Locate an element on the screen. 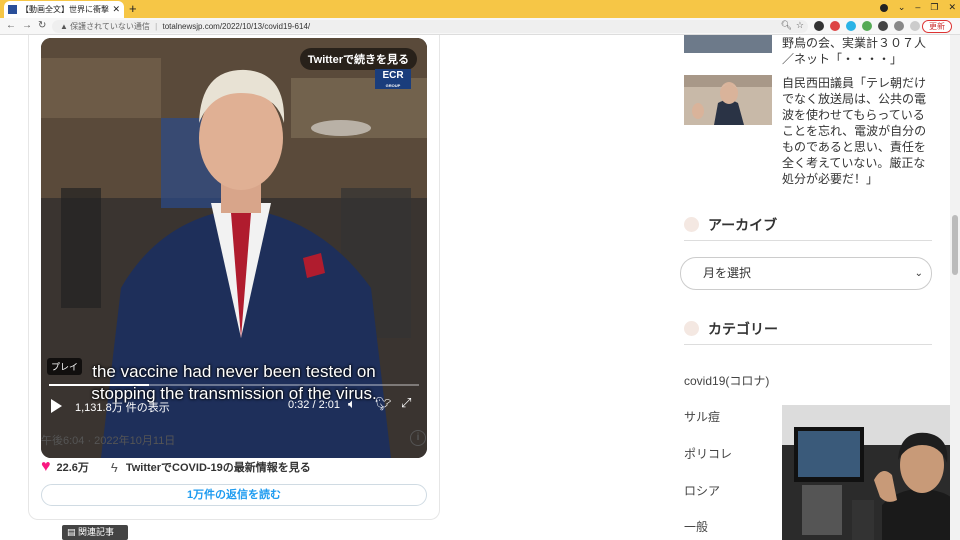  view-count: 1,131.8万 件の表示 is located at coordinates (122, 408).